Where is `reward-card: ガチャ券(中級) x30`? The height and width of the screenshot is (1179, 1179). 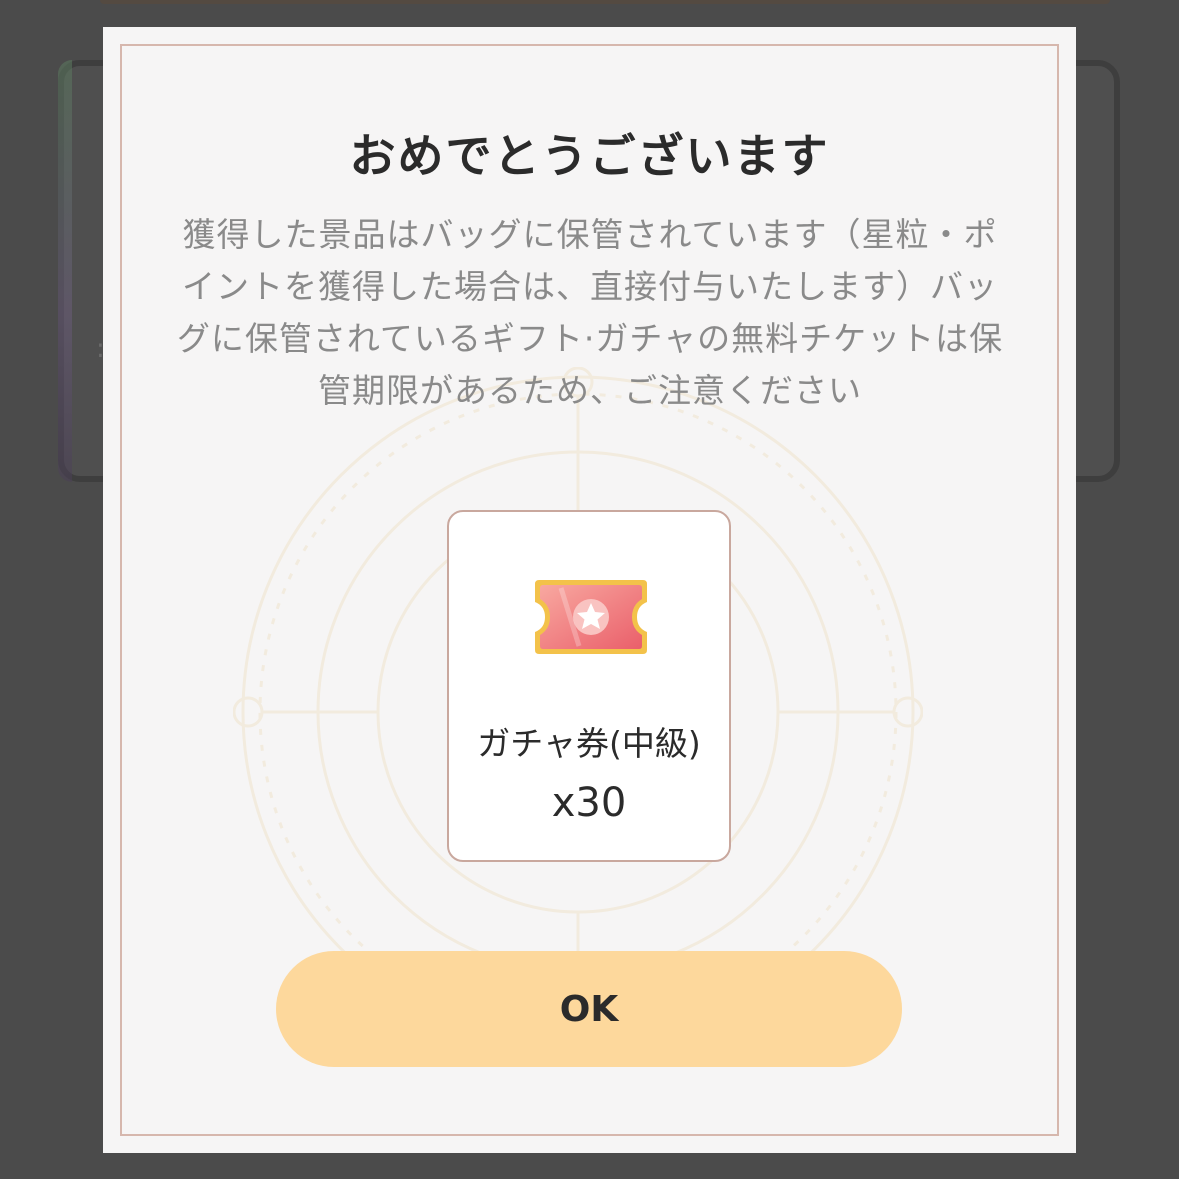
reward-card: ガチャ券(中級) x30 is located at coordinates (589, 686).